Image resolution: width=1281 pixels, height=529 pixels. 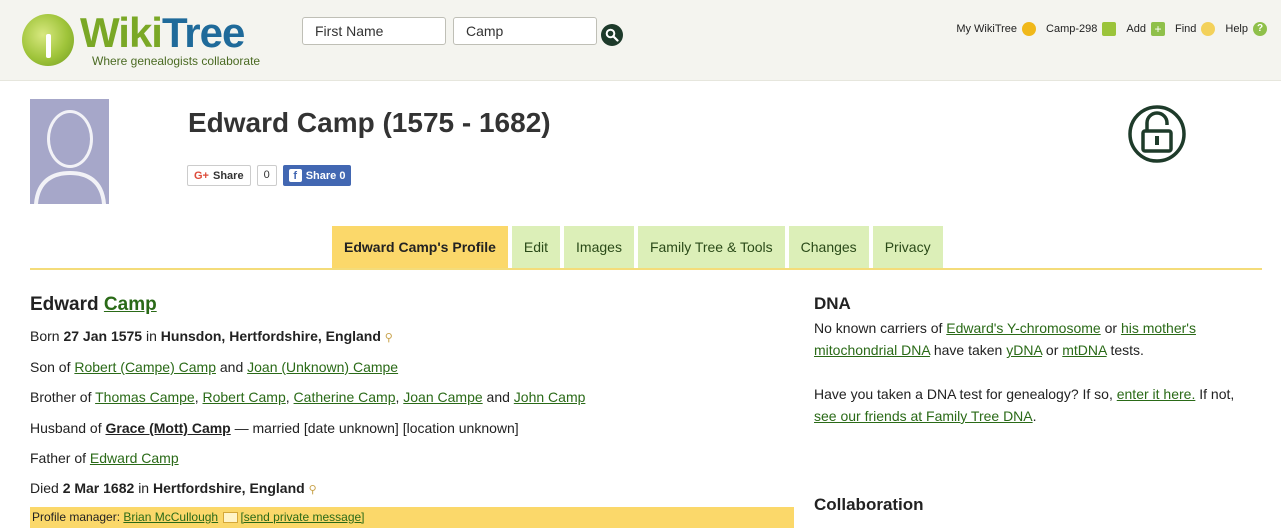 What do you see at coordinates (907, 247) in the screenshot?
I see `tab-privacy: Privacy` at bounding box center [907, 247].